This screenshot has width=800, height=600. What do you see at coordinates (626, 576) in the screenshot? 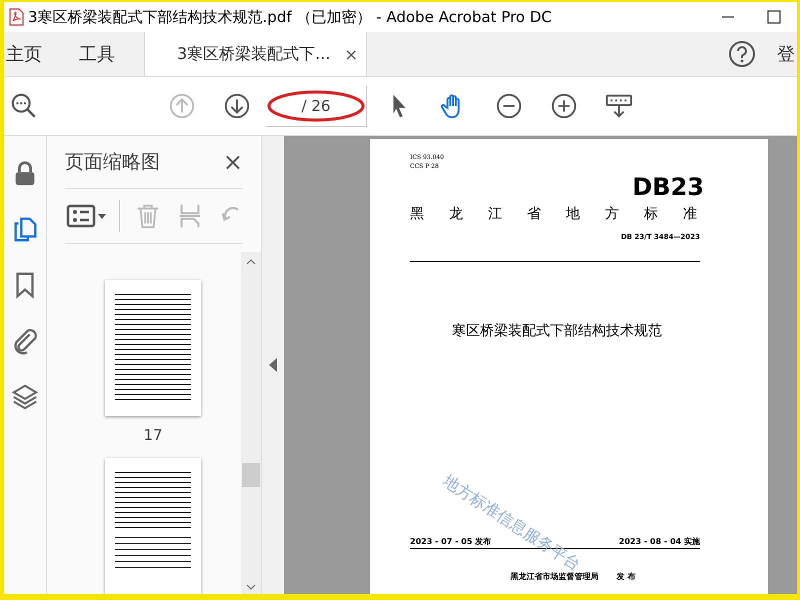
I see `issuer-action: 发 布` at bounding box center [626, 576].